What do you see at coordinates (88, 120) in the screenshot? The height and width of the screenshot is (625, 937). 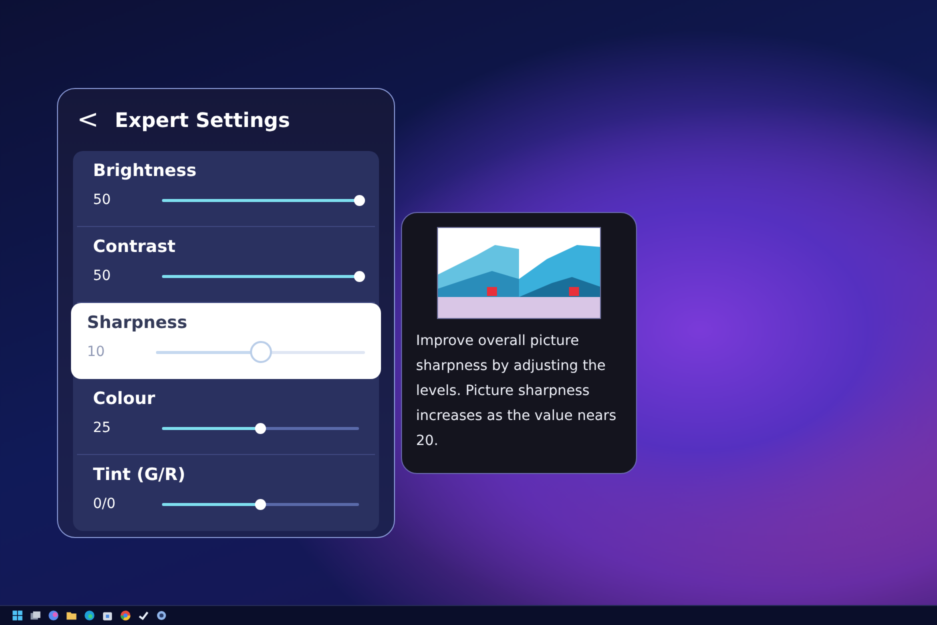 I see `back-button: <` at bounding box center [88, 120].